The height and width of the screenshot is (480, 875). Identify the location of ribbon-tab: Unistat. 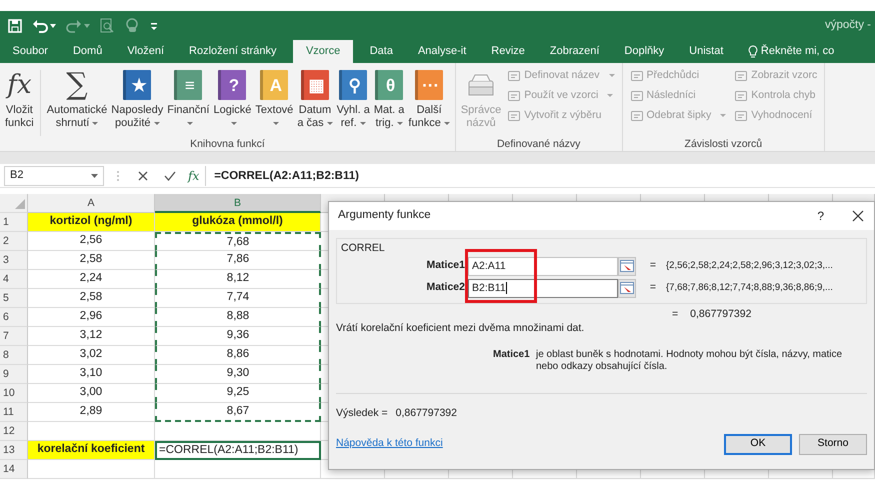
(706, 51).